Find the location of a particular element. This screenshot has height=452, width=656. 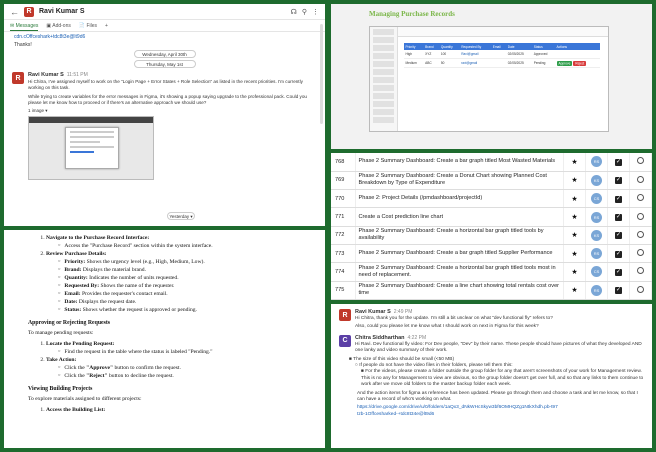

chat-header: ← R Ravi Kumar S ☊ ⚲ ⋮ is located at coordinates (164, 12).